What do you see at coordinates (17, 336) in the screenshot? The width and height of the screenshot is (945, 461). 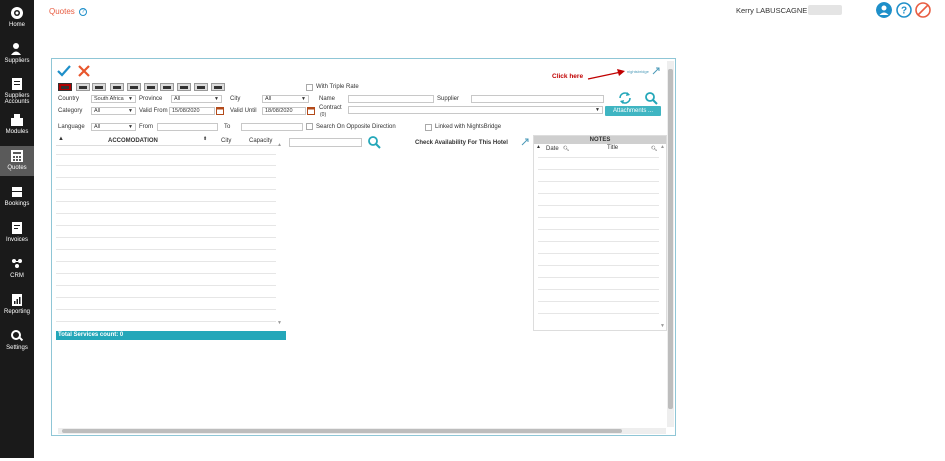 I see `settings-icon` at bounding box center [17, 336].